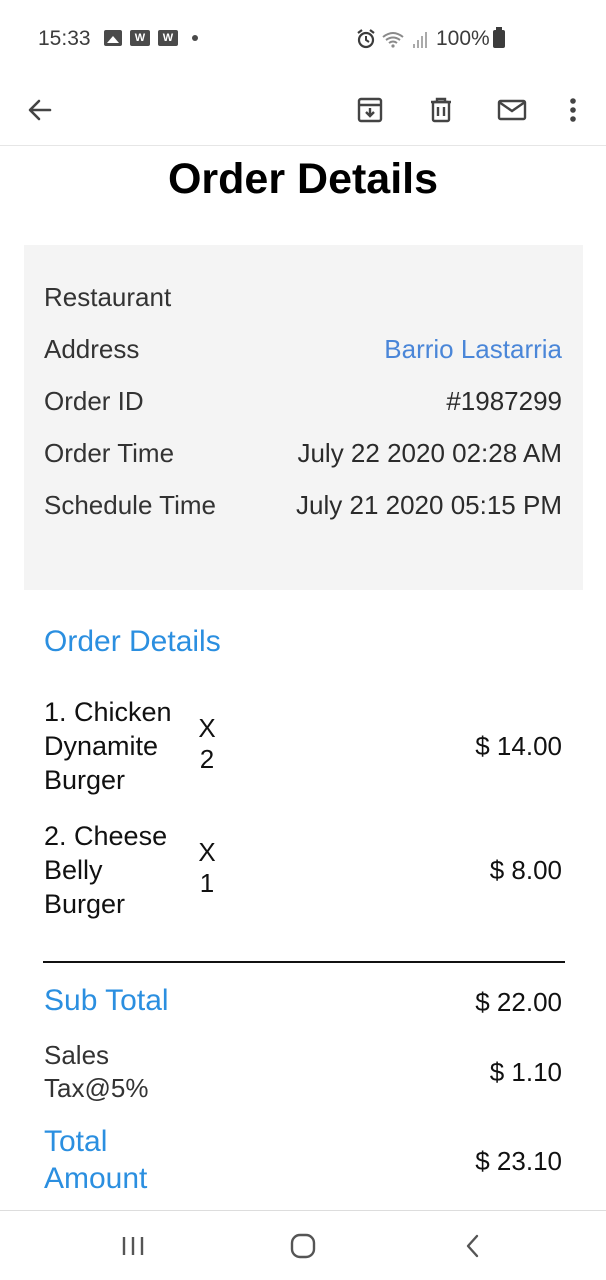 This screenshot has height=1280, width=606. Describe the element at coordinates (96, 1160) in the screenshot. I see `total-amount-label: Total Amount` at that location.